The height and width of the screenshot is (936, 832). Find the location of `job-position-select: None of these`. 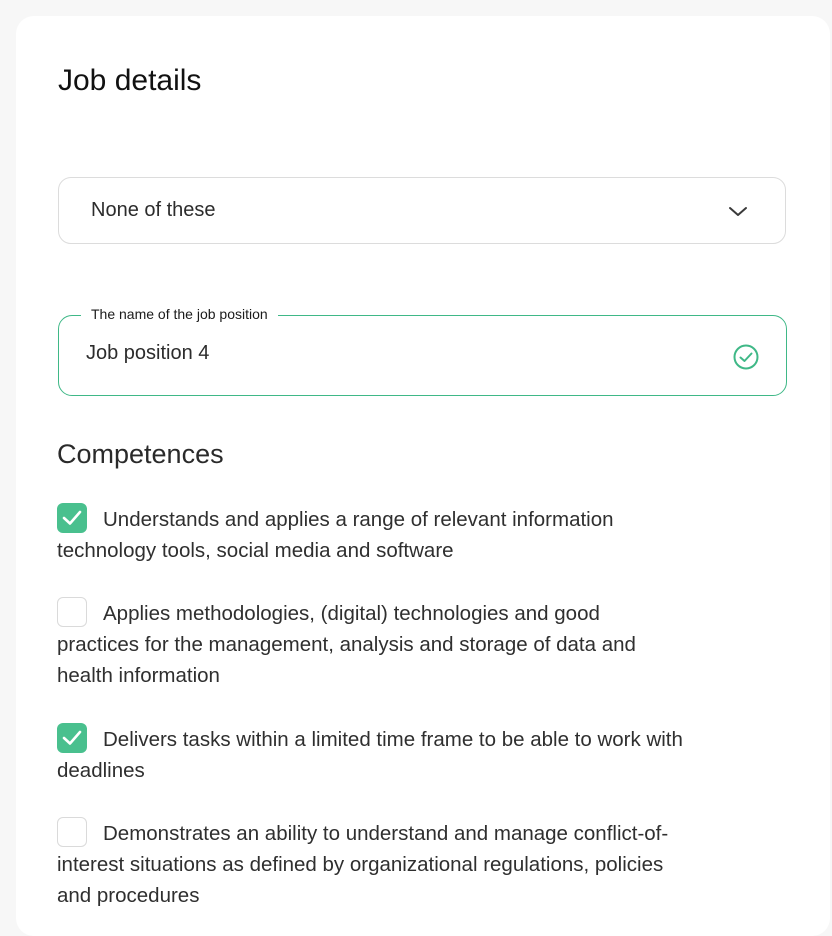

job-position-select: None of these is located at coordinates (422, 210).